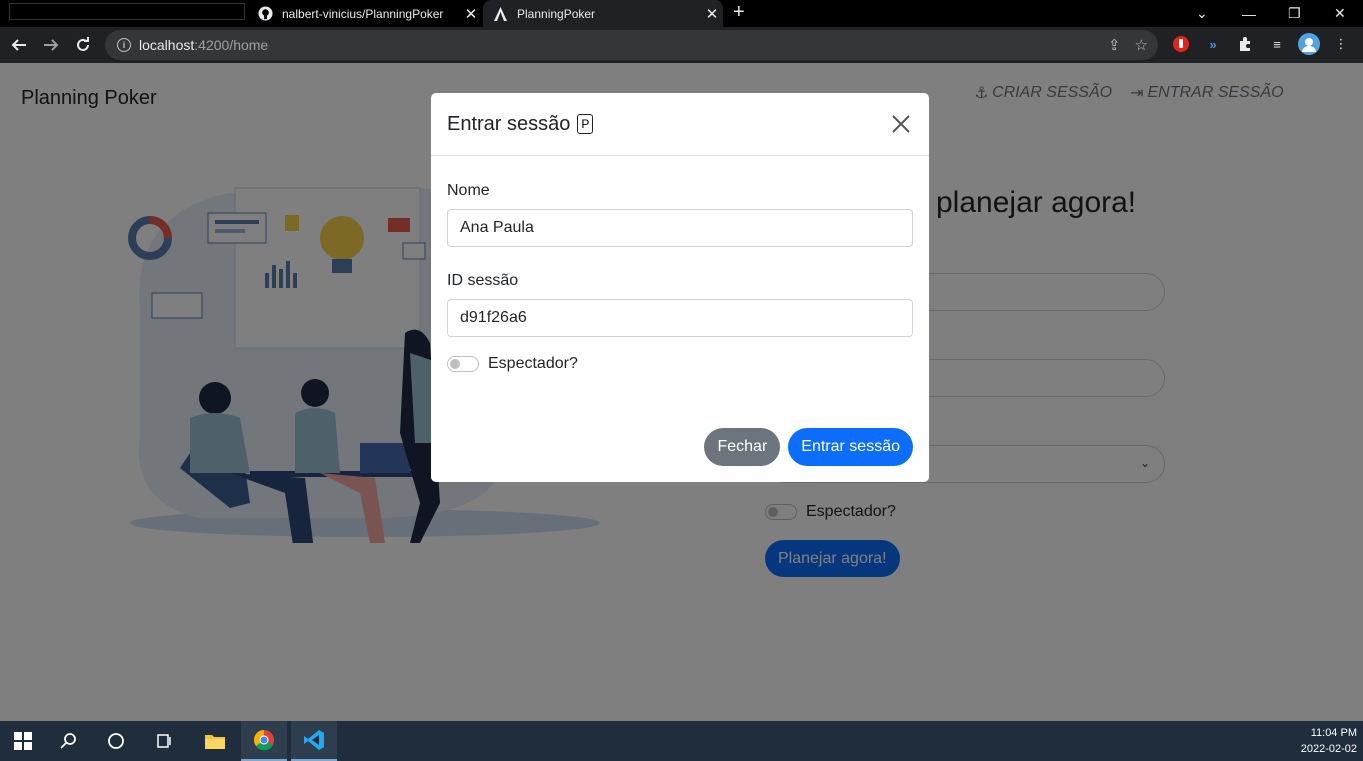  I want to click on close-button: Fechar, so click(742, 447).